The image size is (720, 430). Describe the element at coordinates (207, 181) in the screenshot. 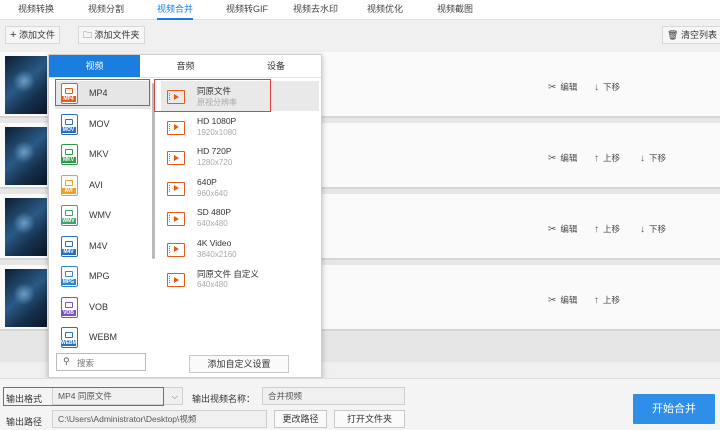

I see `preset-name: 640P` at that location.